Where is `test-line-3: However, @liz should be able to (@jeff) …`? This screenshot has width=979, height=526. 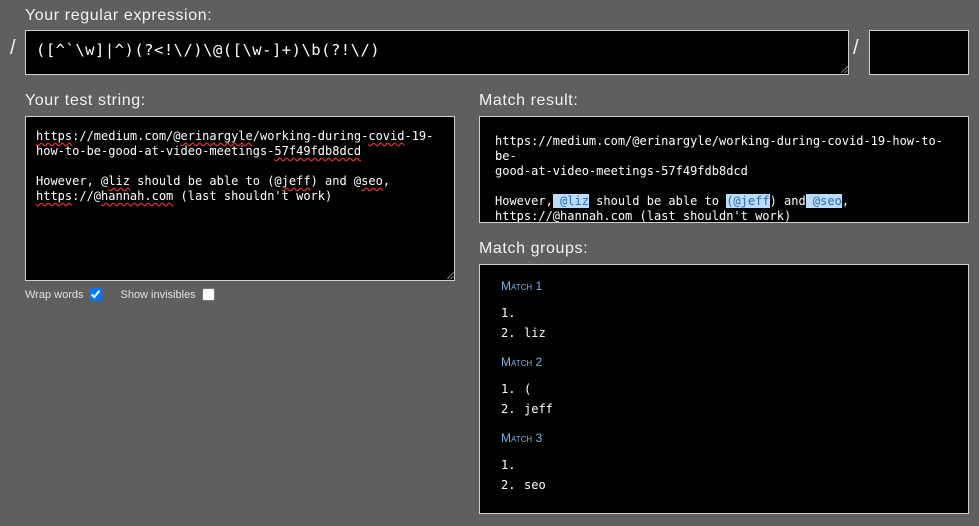
test-line-3: However, @liz should be able to (@jeff) … is located at coordinates (213, 181).